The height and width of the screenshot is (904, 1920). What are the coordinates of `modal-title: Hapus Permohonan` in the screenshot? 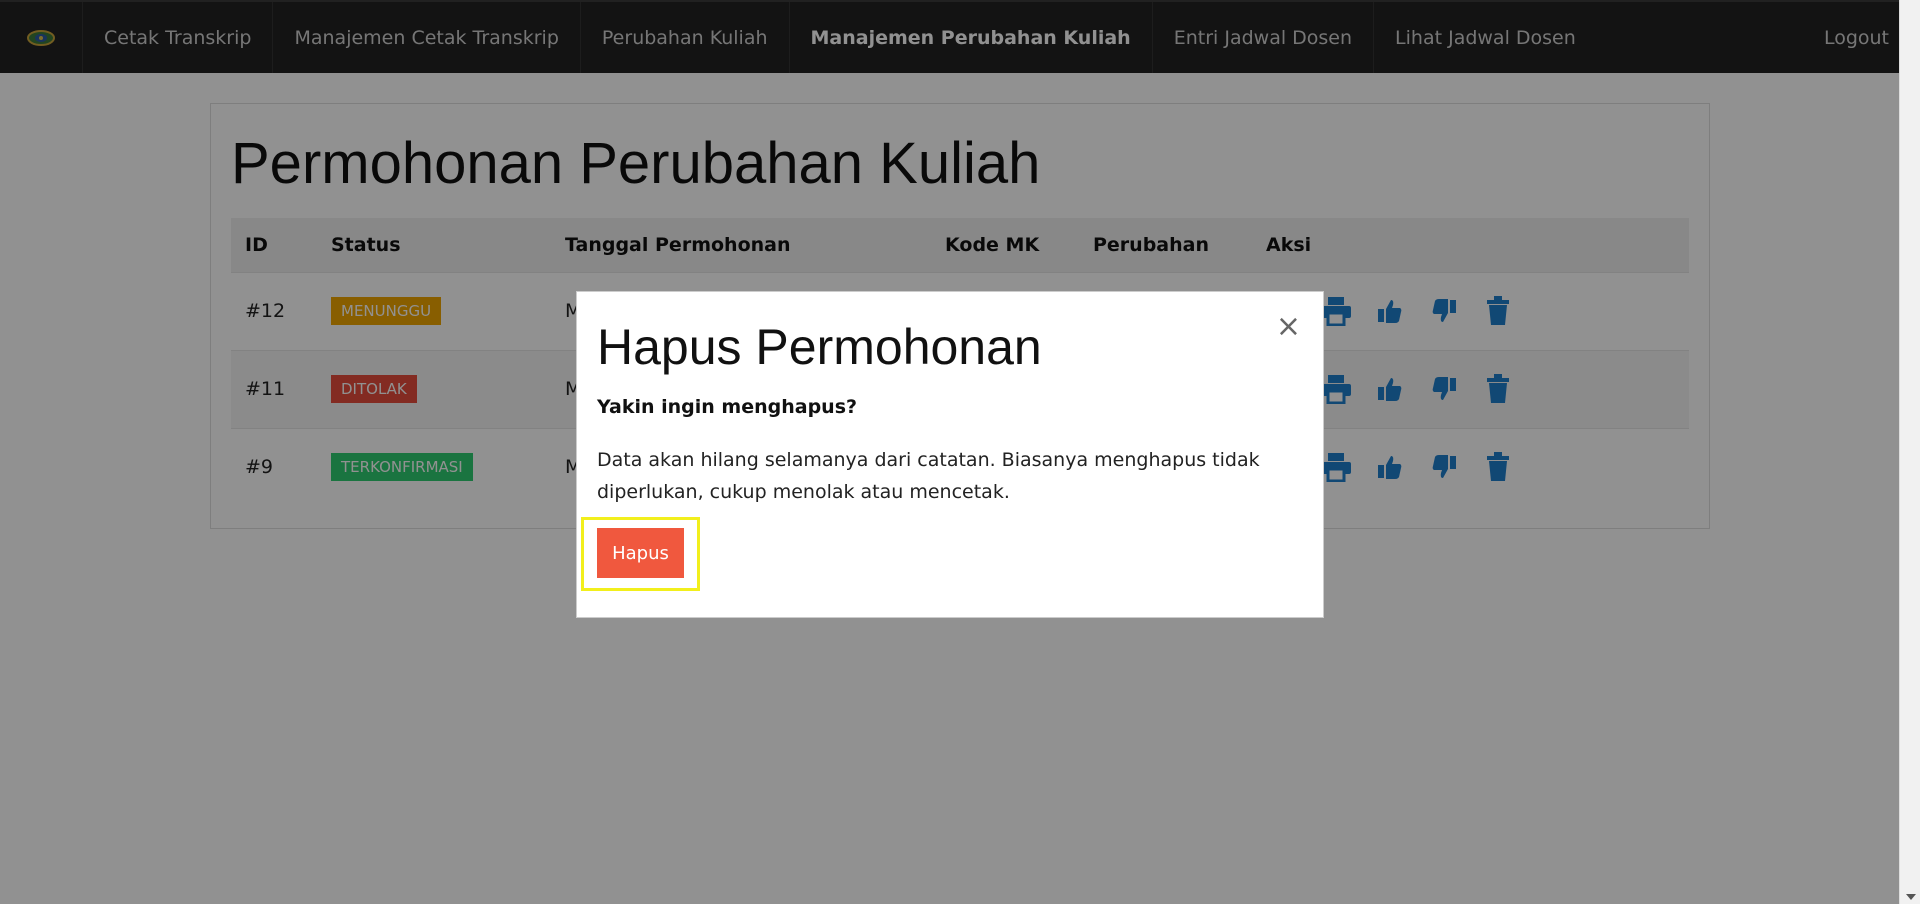 It's located at (819, 347).